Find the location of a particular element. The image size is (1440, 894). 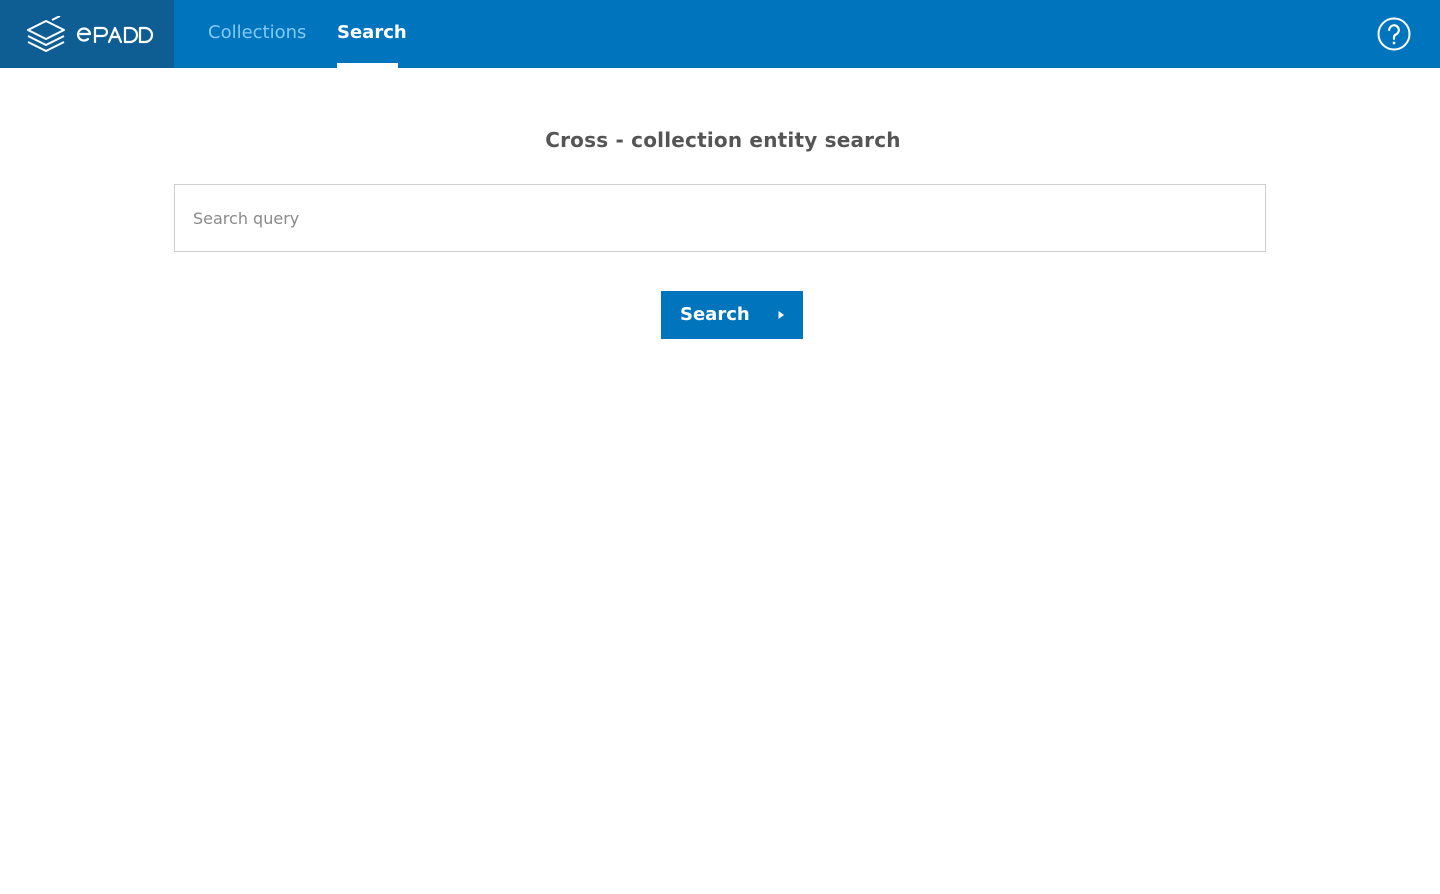

tab-collections: Collections is located at coordinates (257, 34).